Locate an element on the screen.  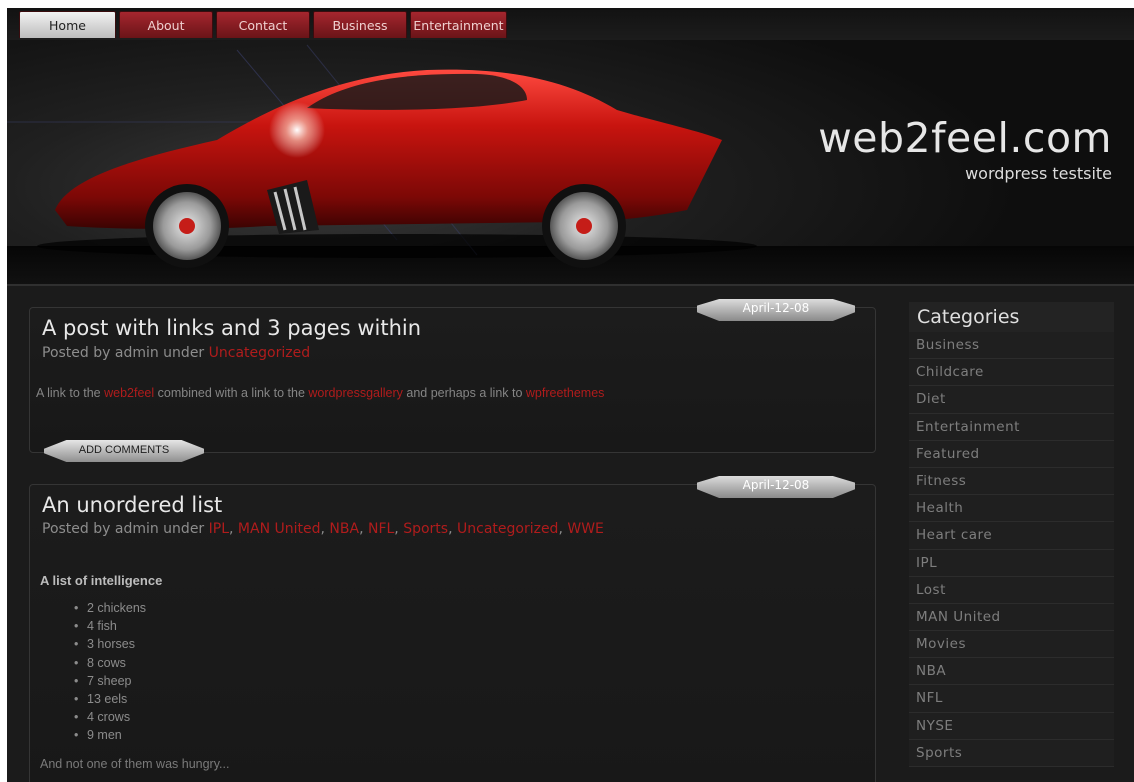
list-heading: A list of intelligence is located at coordinates (101, 580).